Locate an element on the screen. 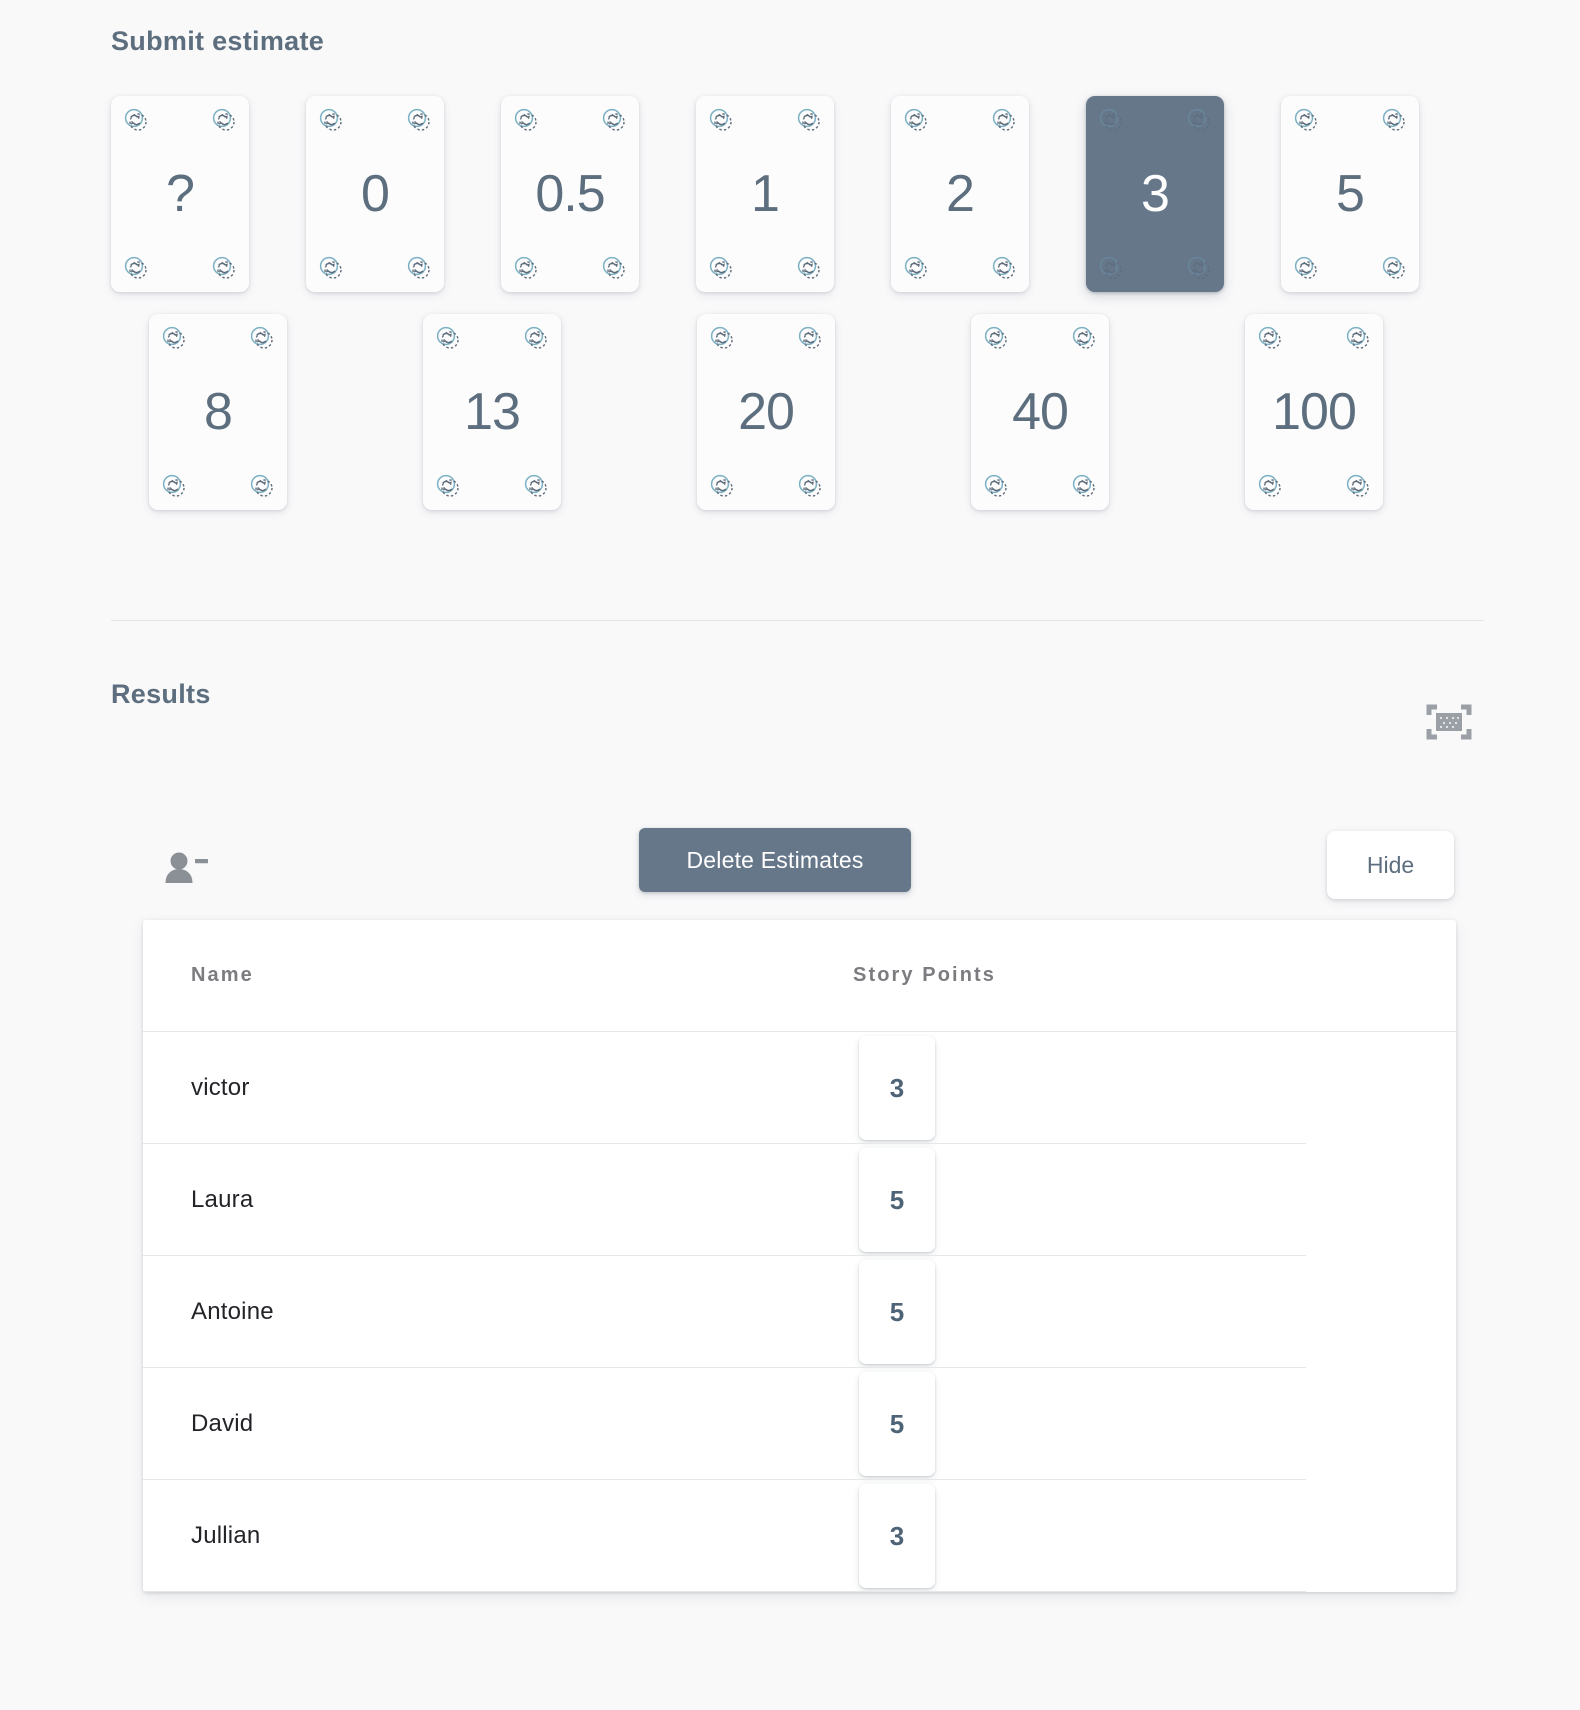 The width and height of the screenshot is (1580, 1710). estimate-card-value: 40 is located at coordinates (1040, 412).